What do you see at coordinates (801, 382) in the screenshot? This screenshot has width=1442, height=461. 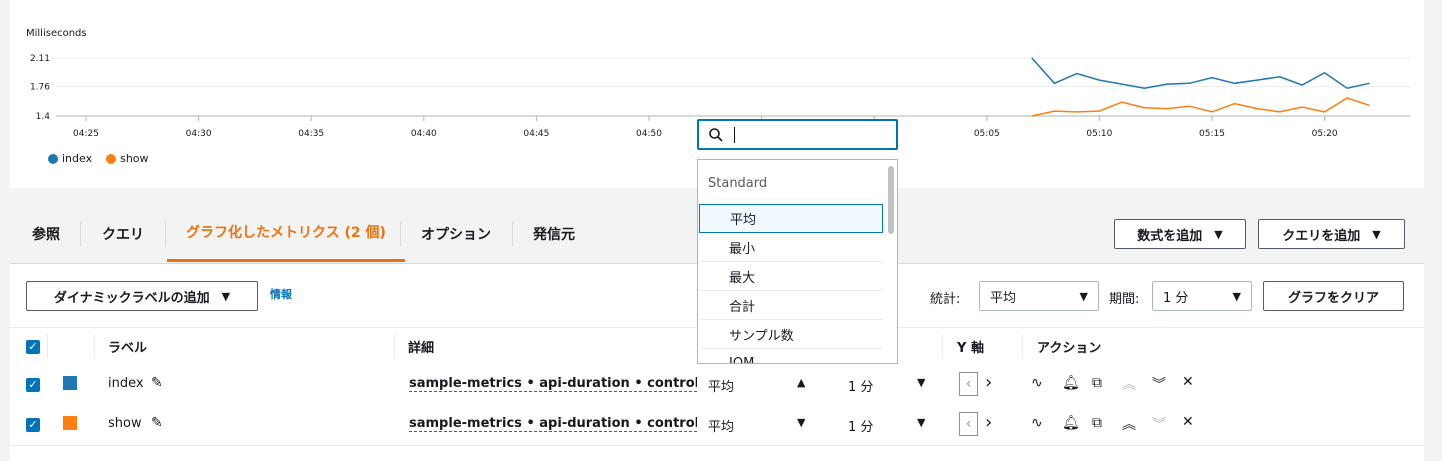 I see `caret-up-icon: ▲` at bounding box center [801, 382].